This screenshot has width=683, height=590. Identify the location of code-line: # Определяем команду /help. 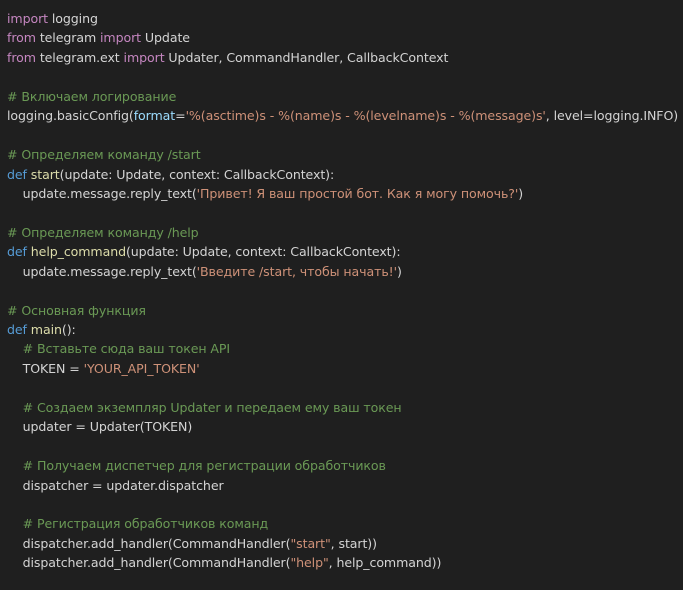
(345, 232).